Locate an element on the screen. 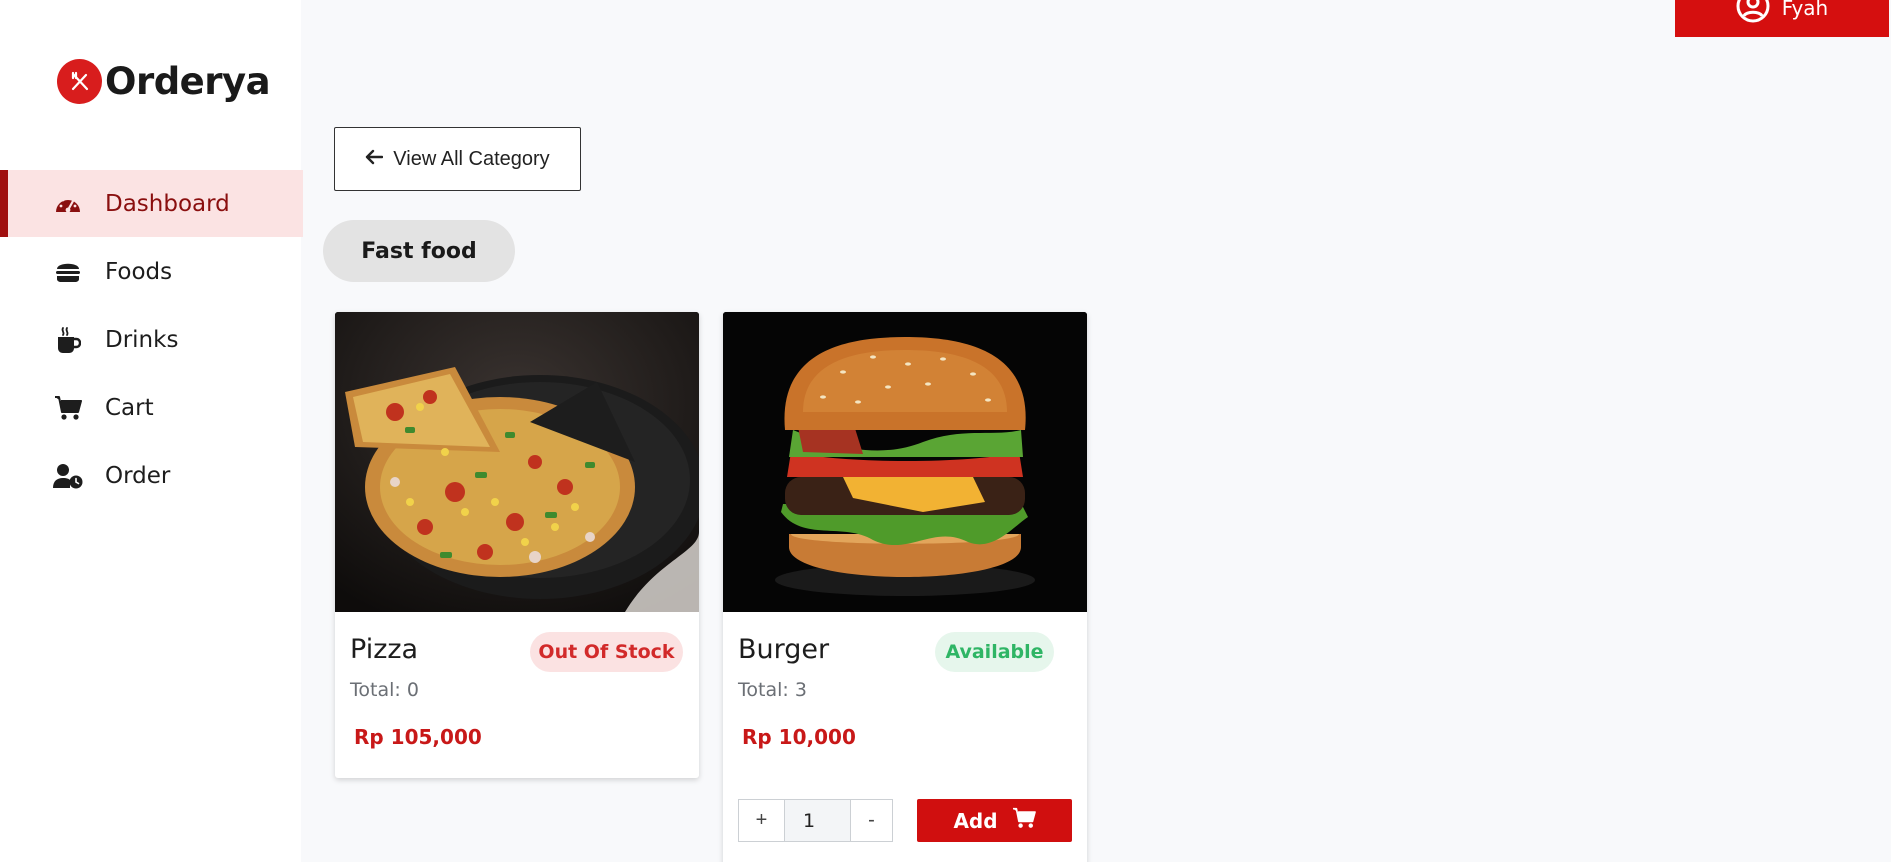 The height and width of the screenshot is (862, 1891). sidebar-item-drinks: Drinks is located at coordinates (151, 339).